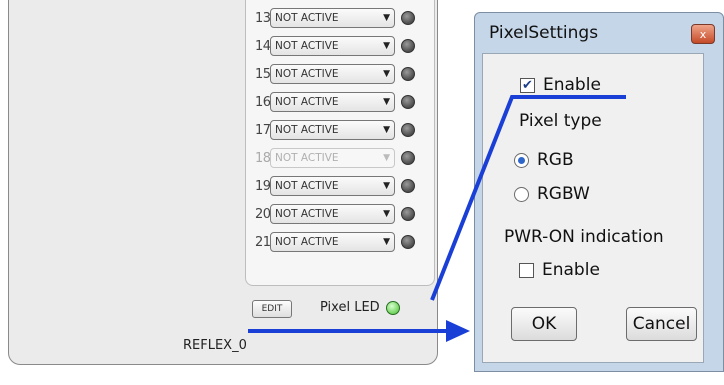 This screenshot has width=724, height=385. What do you see at coordinates (528, 198) in the screenshot?
I see `enable-annotation-line` at bounding box center [528, 198].